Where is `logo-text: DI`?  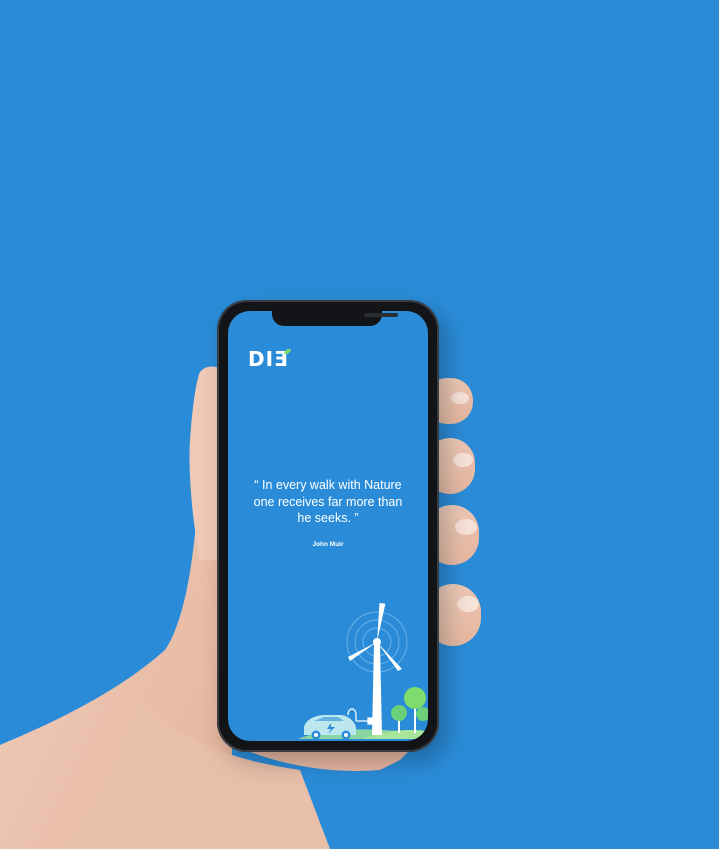 logo-text: DI is located at coordinates (261, 359).